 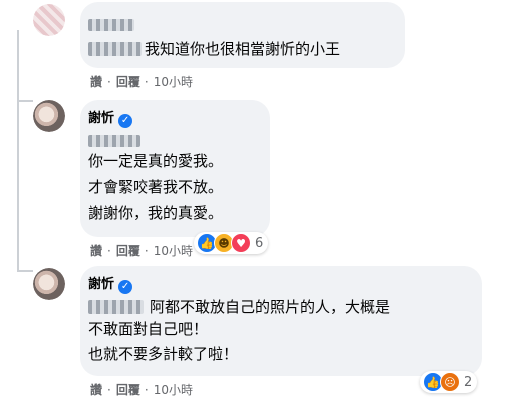 I want to click on comment-line: 才會緊咬著我不放。, so click(x=156, y=187).